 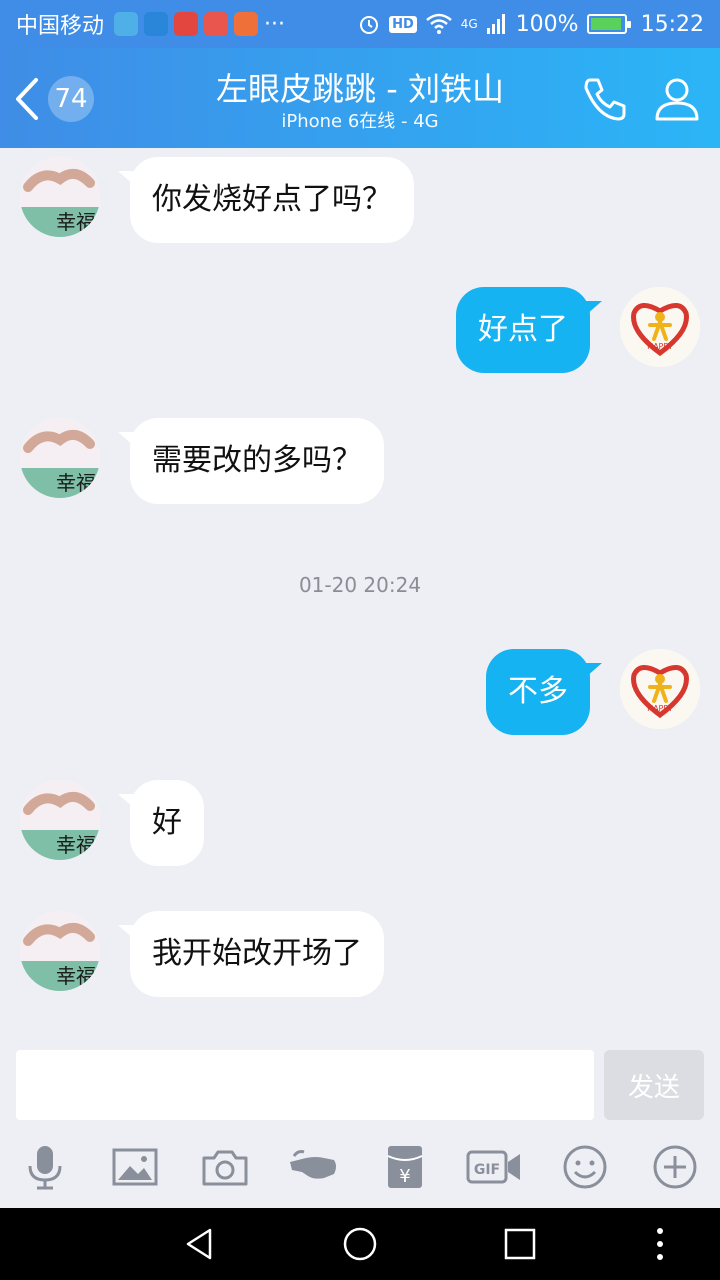 I want to click on wifi-icon, so click(x=438, y=23).